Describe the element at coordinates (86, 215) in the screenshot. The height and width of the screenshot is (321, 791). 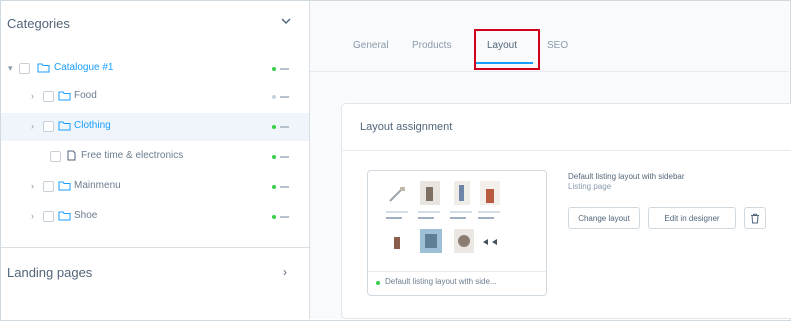
I see `tree-item-label: Shoe` at that location.